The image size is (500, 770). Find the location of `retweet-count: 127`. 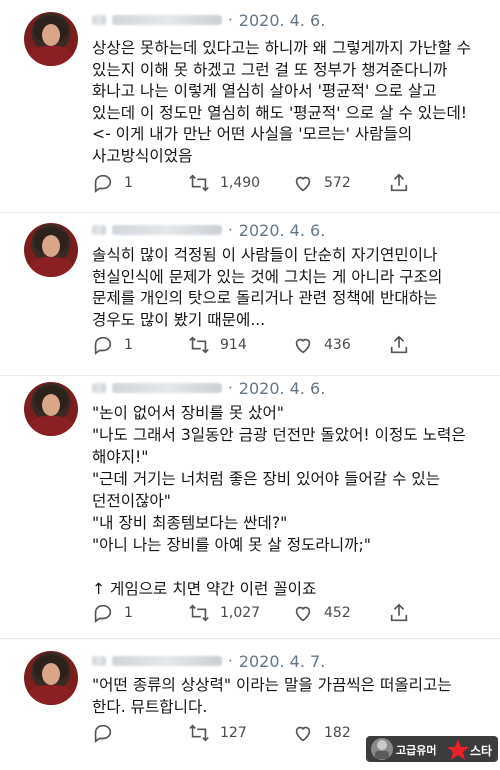

retweet-count: 127 is located at coordinates (233, 733).